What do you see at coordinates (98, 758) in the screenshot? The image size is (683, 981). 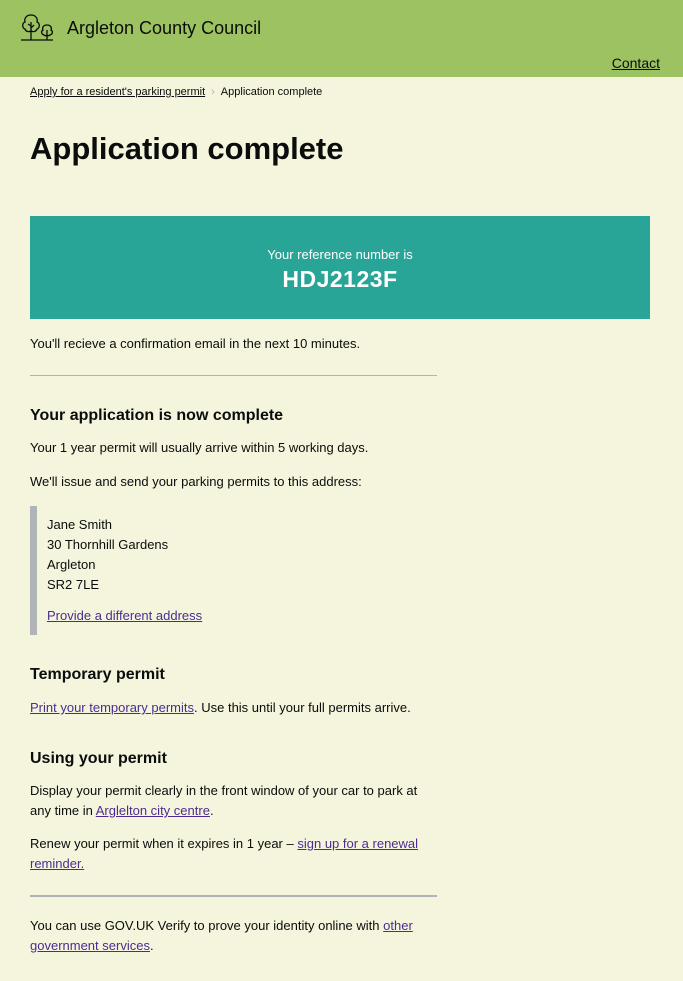 I see `using-permit-heading: Using your permit` at bounding box center [98, 758].